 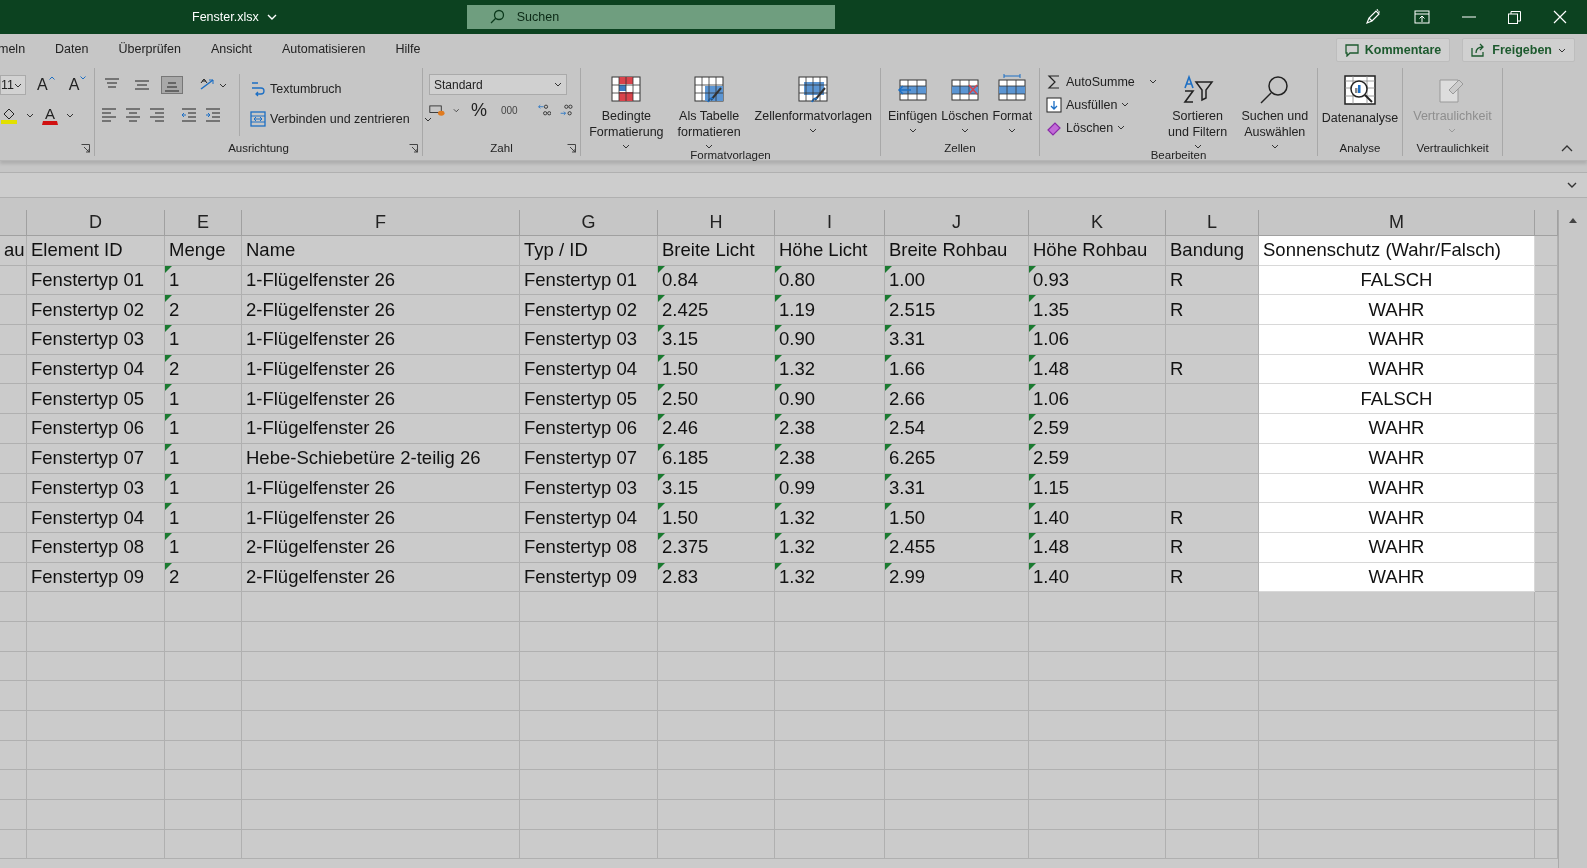 I want to click on data-analysis-button: Datenanalyse, so click(x=1360, y=98).